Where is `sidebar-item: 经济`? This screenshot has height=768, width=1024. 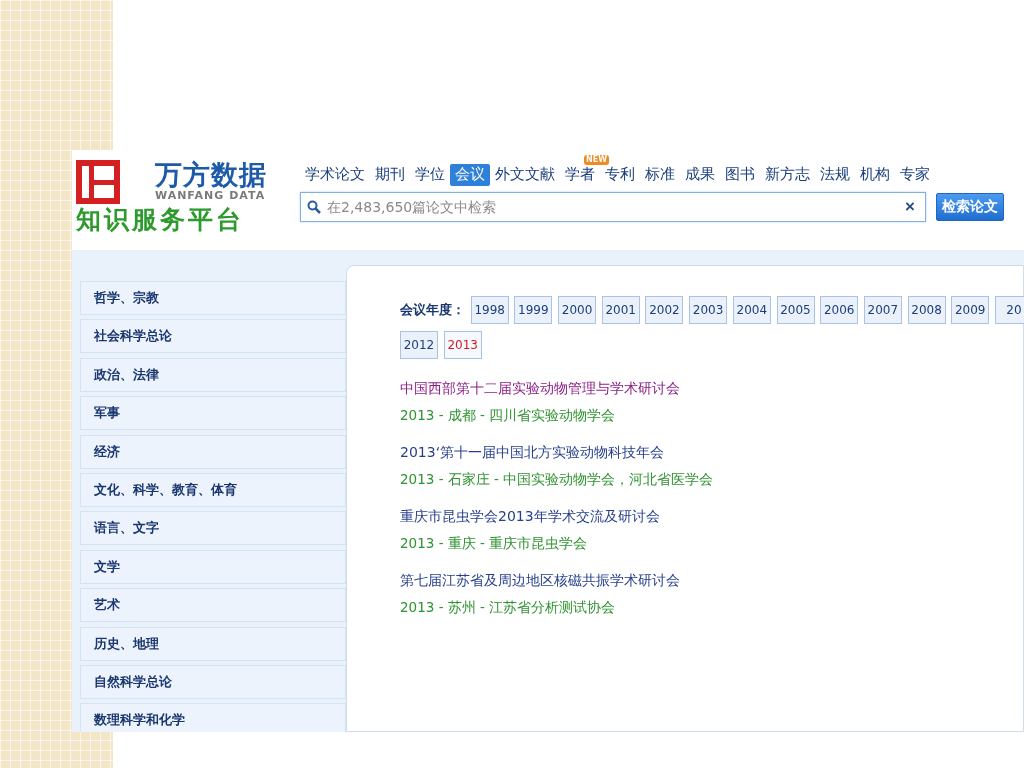
sidebar-item: 经济 is located at coordinates (213, 451).